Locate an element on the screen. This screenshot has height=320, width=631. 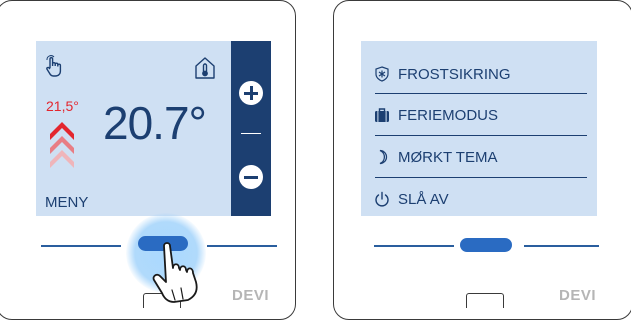
power-icon is located at coordinates (382, 199).